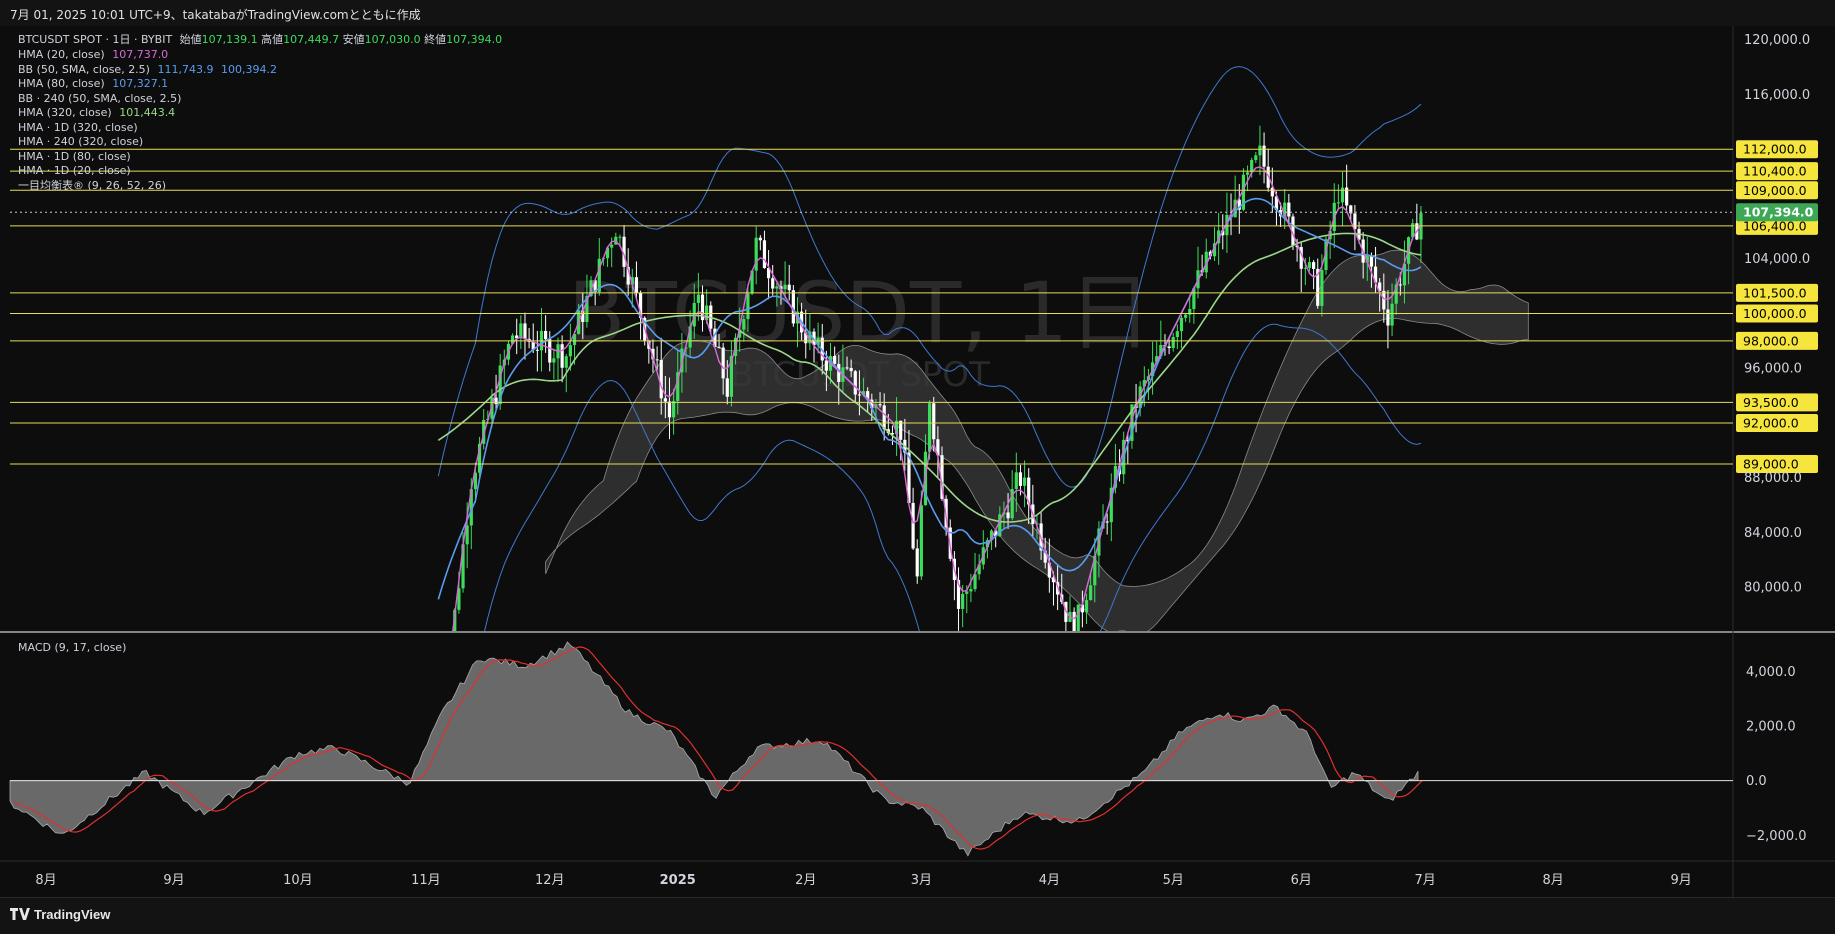 This screenshot has height=934, width=1835. I want to click on legend-high-label: 高値, so click(272, 39).